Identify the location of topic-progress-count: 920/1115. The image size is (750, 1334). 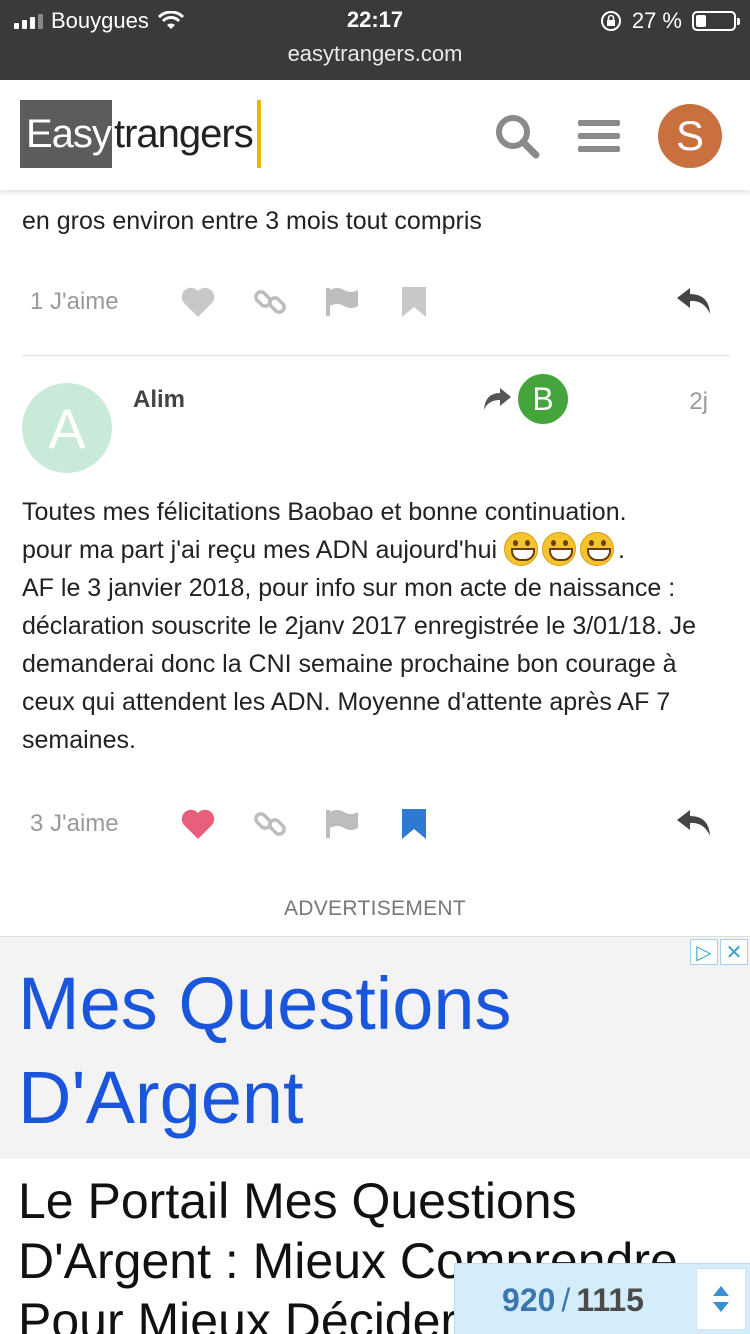
(573, 1300).